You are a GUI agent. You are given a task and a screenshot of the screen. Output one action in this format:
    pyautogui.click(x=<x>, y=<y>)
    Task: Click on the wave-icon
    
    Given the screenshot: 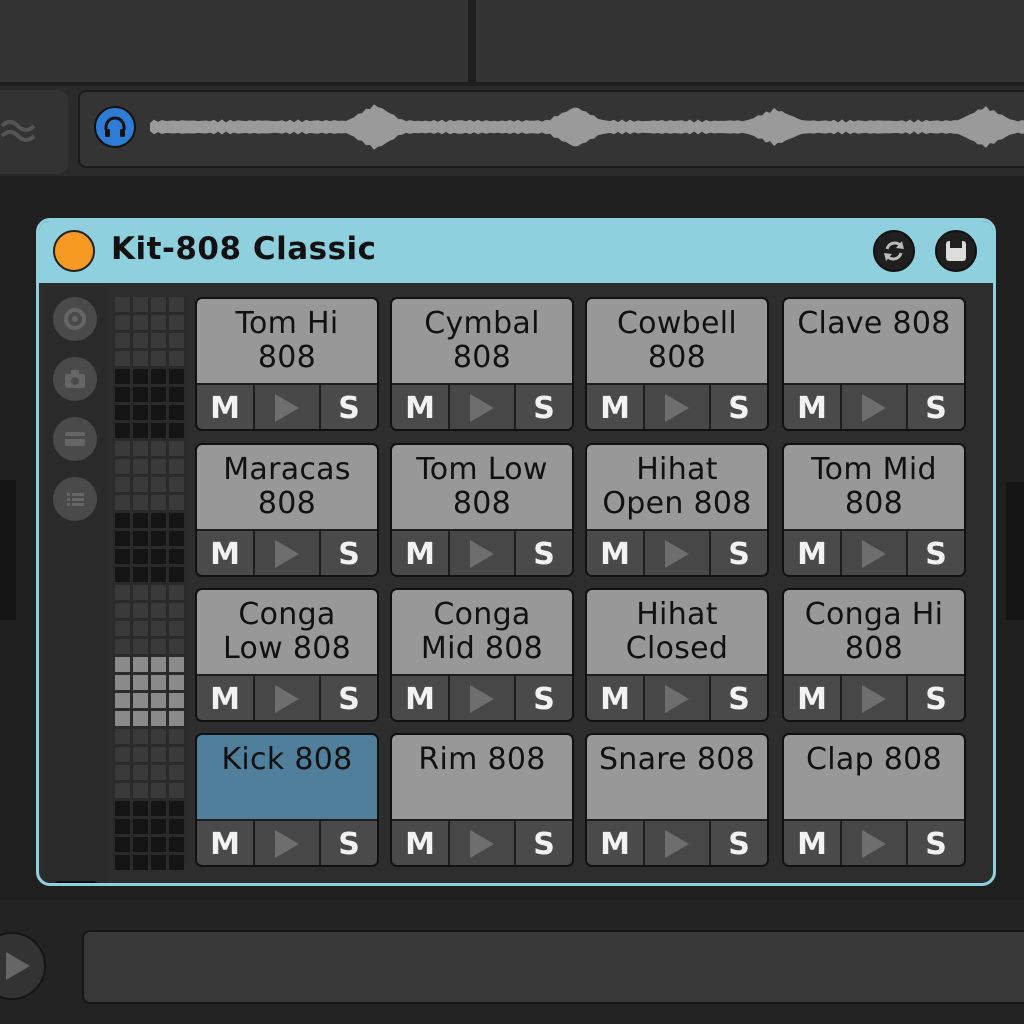 What is the action you would take?
    pyautogui.click(x=18, y=131)
    